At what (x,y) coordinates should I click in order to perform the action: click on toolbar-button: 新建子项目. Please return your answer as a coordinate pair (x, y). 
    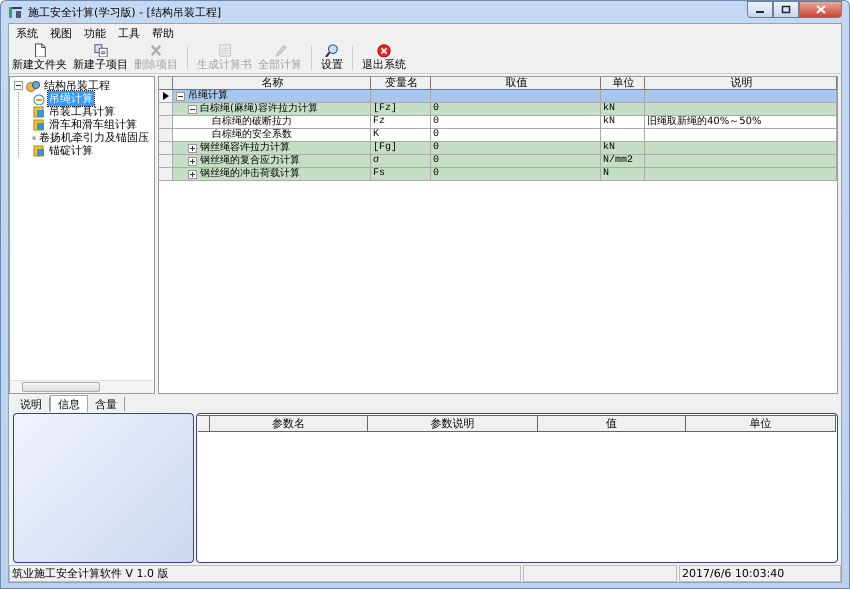
    Looking at the image, I should click on (100, 57).